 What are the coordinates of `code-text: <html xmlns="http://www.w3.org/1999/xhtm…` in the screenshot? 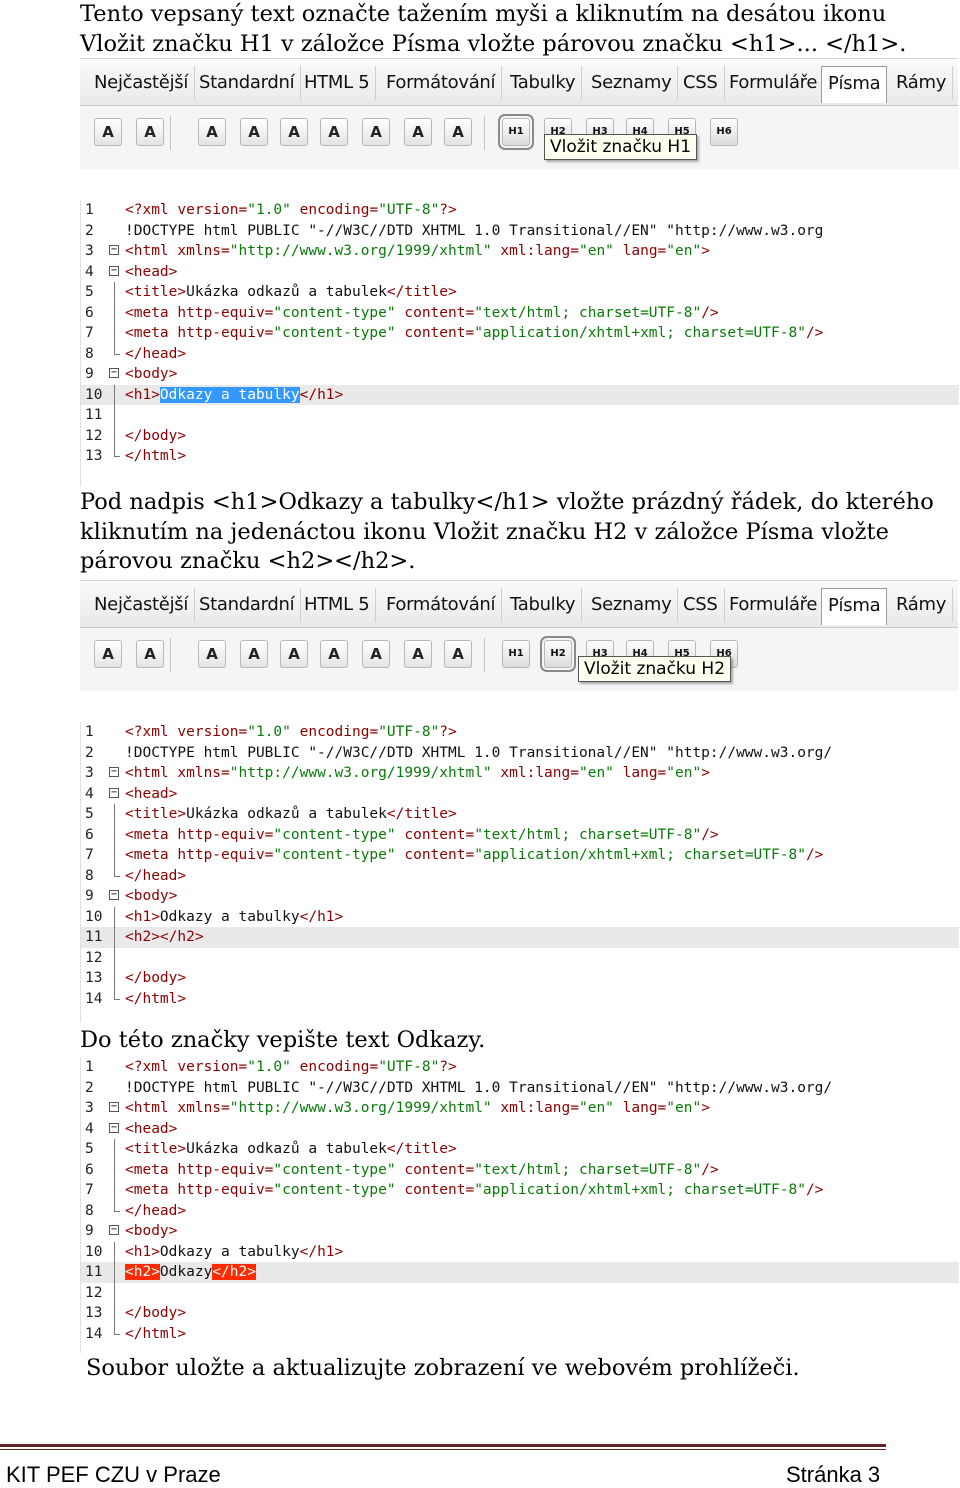 It's located at (417, 251).